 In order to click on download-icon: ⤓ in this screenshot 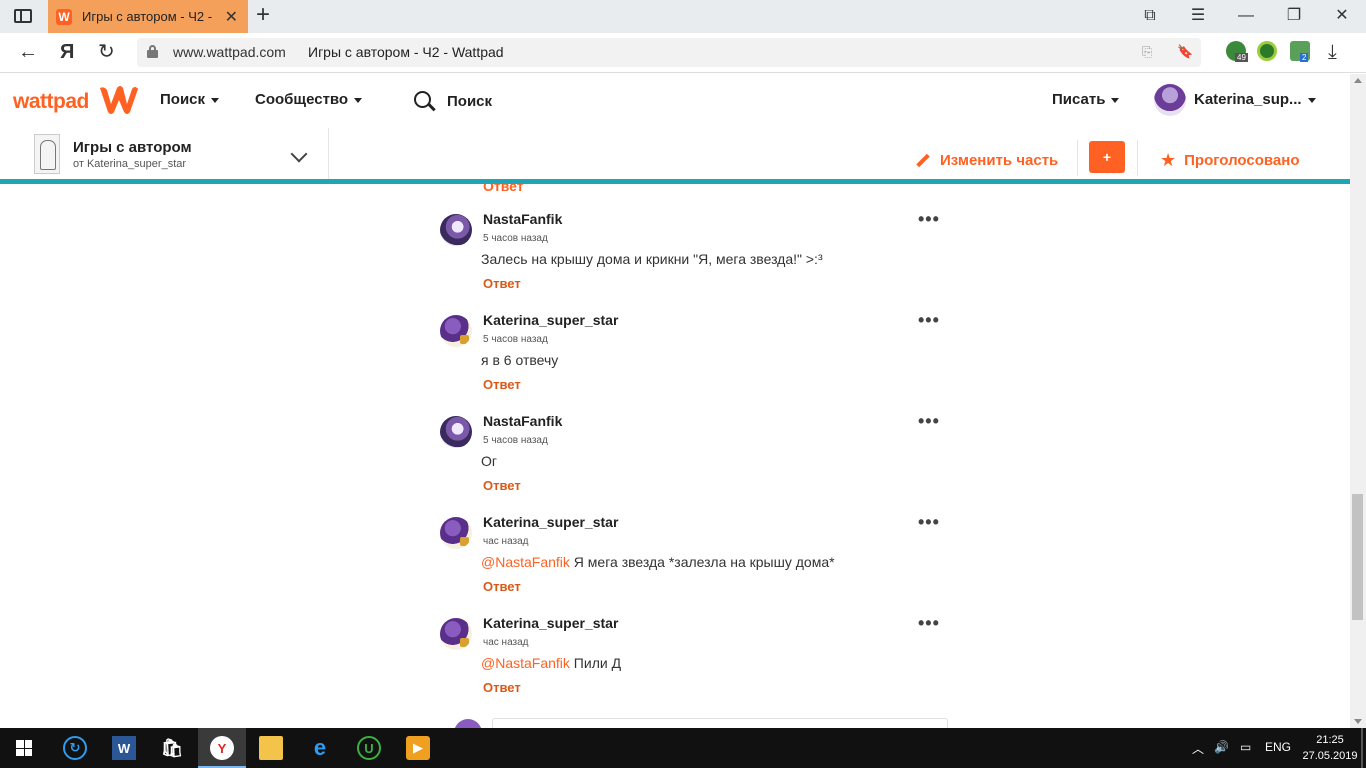, I will do `click(1332, 52)`.